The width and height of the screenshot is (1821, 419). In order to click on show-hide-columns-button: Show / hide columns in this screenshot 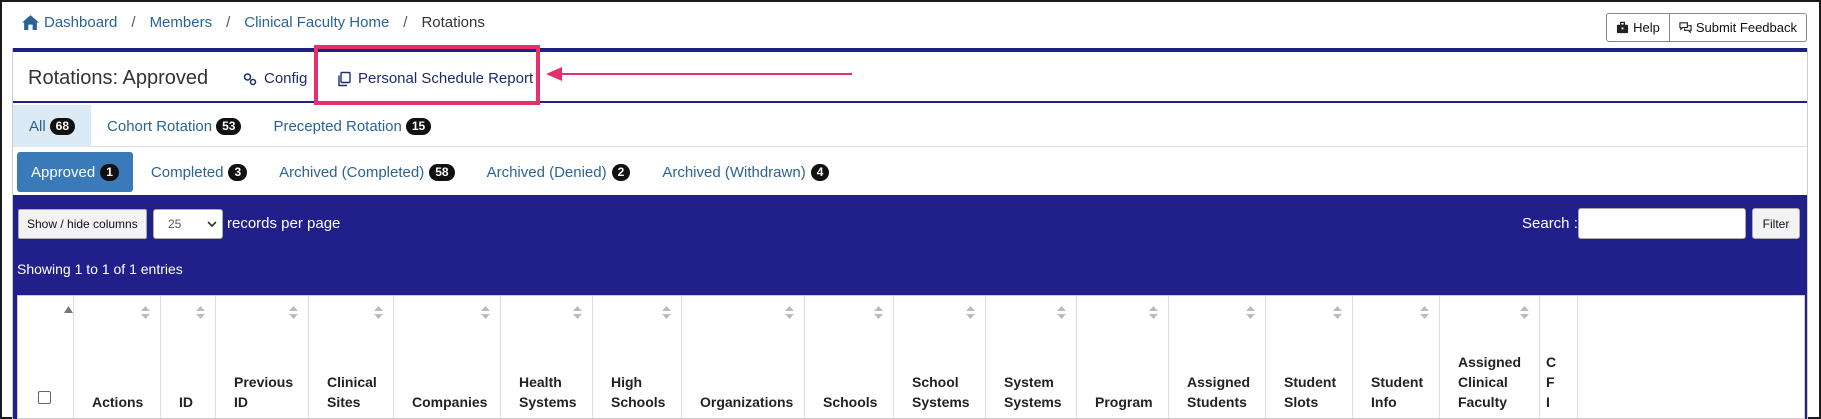, I will do `click(82, 224)`.